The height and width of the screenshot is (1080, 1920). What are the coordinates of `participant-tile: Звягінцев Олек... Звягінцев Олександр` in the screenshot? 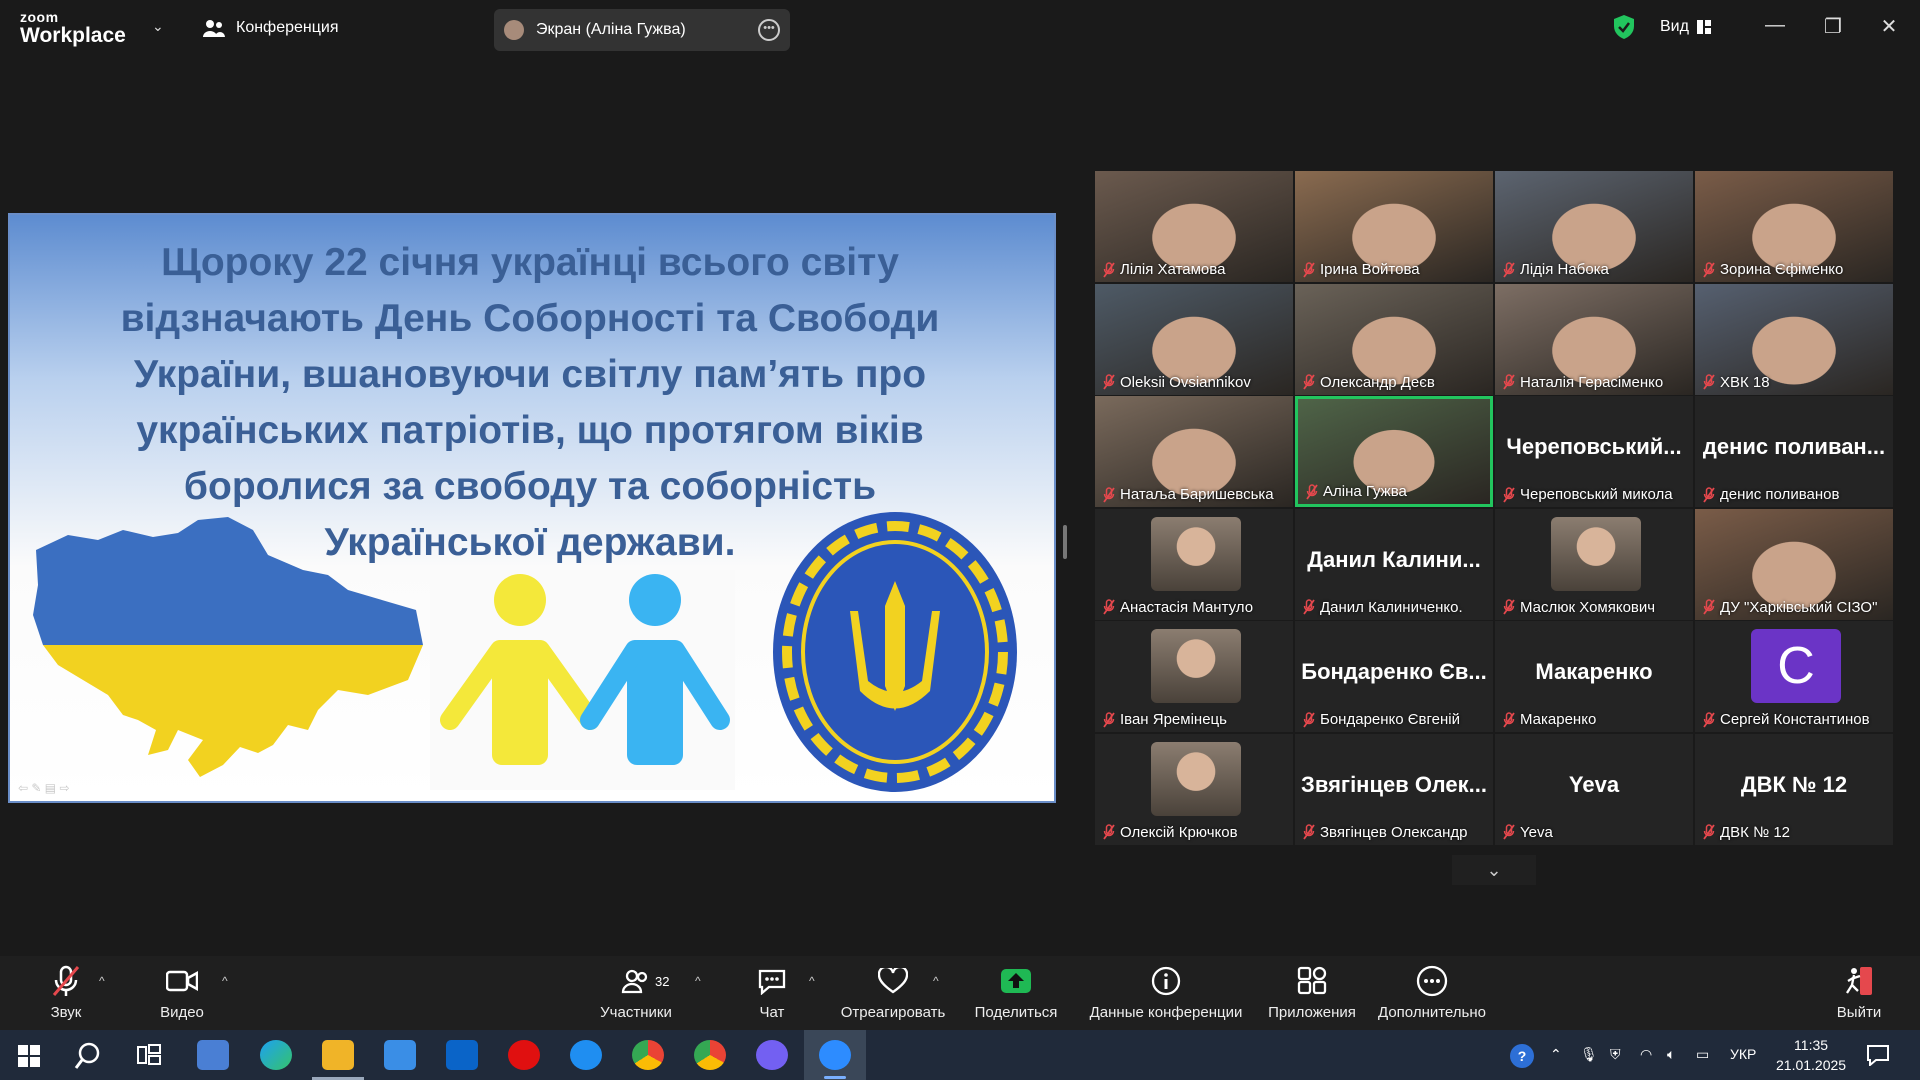 It's located at (1394, 789).